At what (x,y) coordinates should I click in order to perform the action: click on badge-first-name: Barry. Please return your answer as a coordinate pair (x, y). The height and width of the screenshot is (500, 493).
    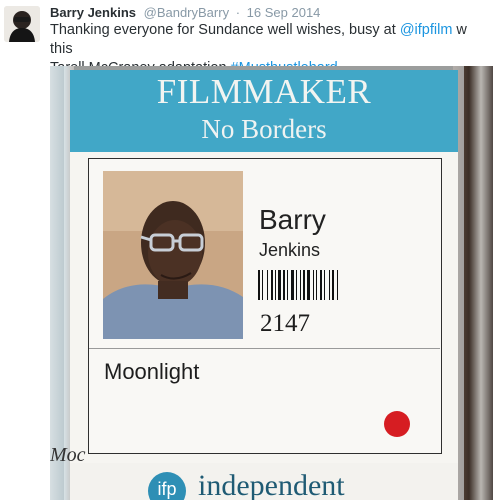
    Looking at the image, I should click on (292, 219).